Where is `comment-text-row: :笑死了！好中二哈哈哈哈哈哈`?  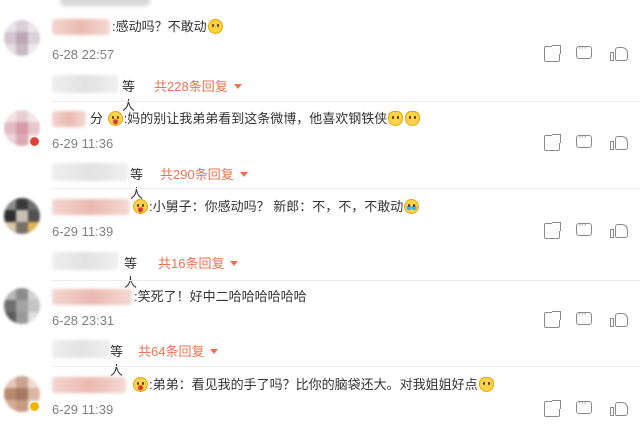 comment-text-row: :笑死了！好中二哈哈哈哈哈哈 is located at coordinates (220, 297).